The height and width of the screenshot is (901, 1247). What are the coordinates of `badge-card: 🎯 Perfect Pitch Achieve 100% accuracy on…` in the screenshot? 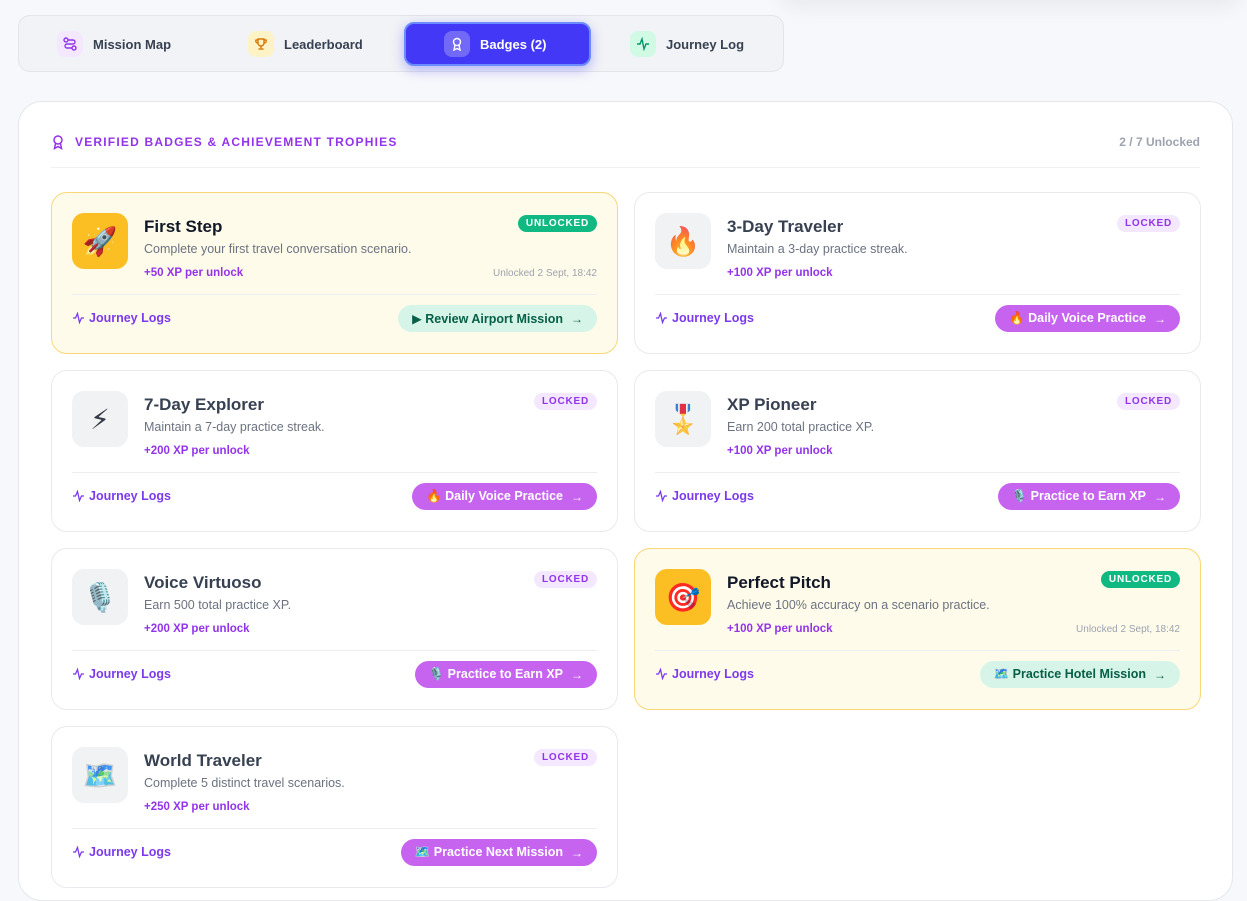 It's located at (917, 629).